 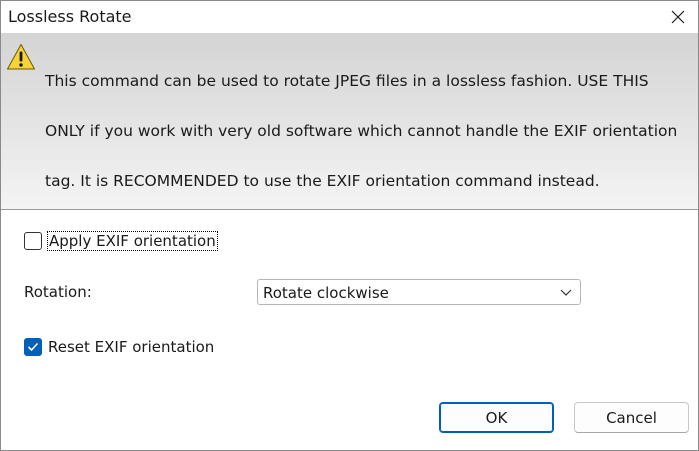 I want to click on reset-exif-orientation-option: Reset EXIF orientation, so click(x=119, y=347).